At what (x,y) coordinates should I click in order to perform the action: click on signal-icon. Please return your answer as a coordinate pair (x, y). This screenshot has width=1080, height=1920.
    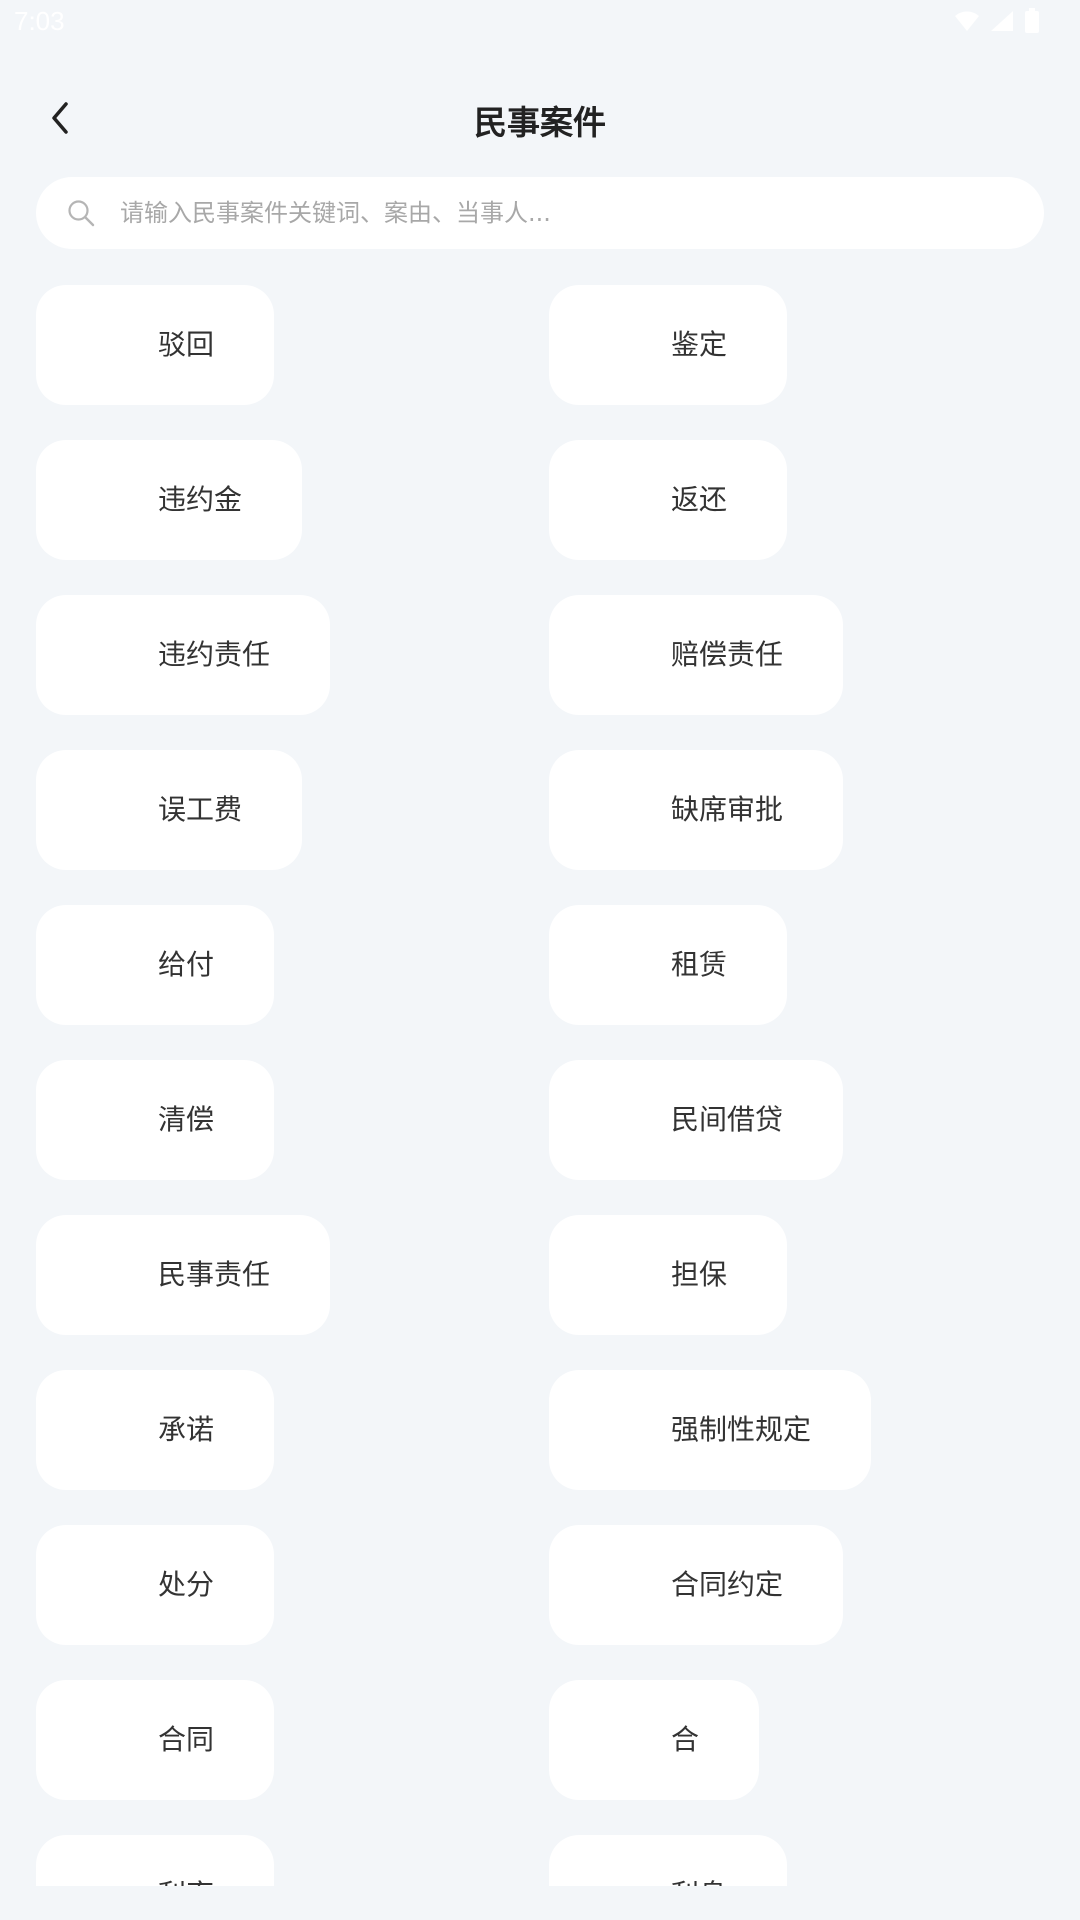
    Looking at the image, I should click on (1002, 21).